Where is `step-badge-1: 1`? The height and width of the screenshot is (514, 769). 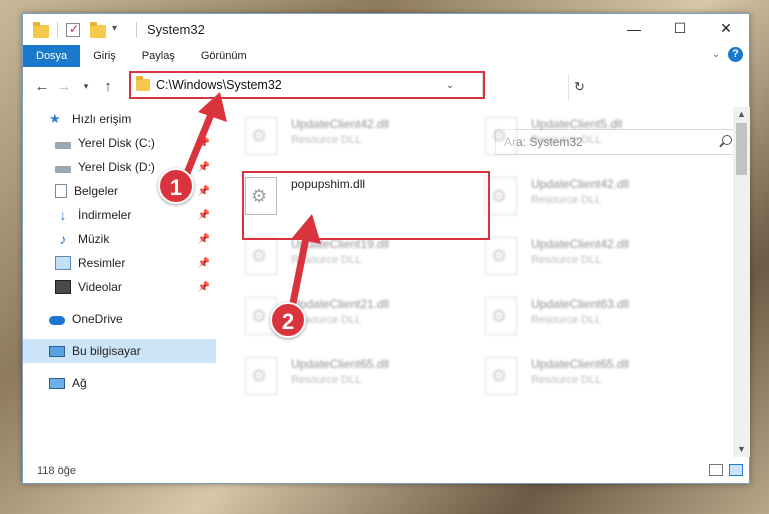 step-badge-1: 1 is located at coordinates (176, 186).